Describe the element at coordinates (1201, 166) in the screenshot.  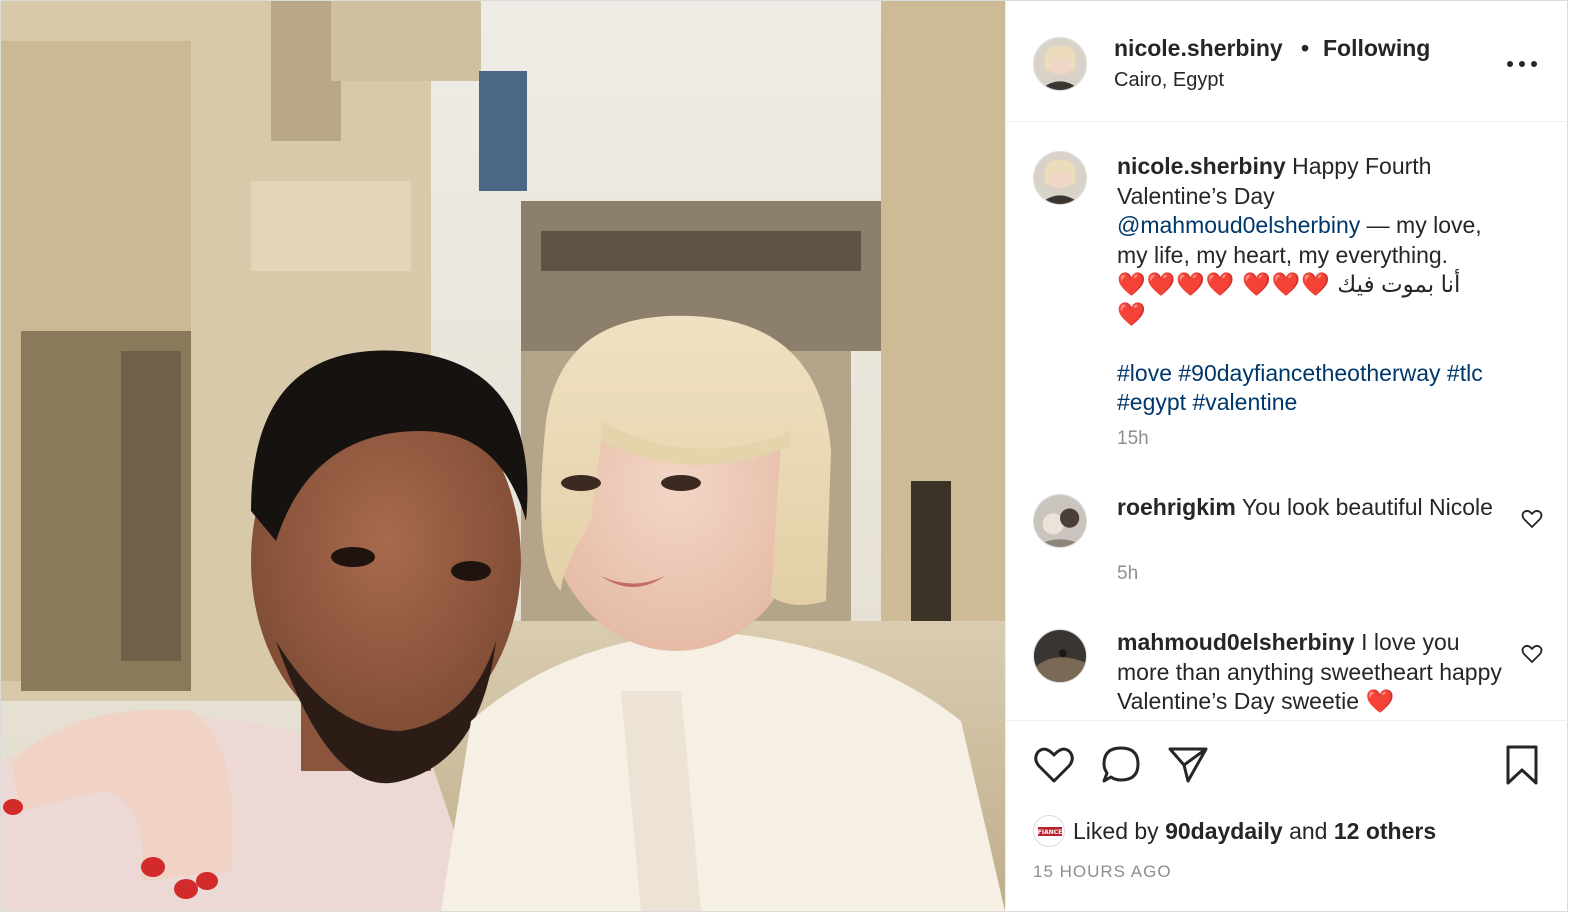
I see `caption-username: nicole.sherbiny` at that location.